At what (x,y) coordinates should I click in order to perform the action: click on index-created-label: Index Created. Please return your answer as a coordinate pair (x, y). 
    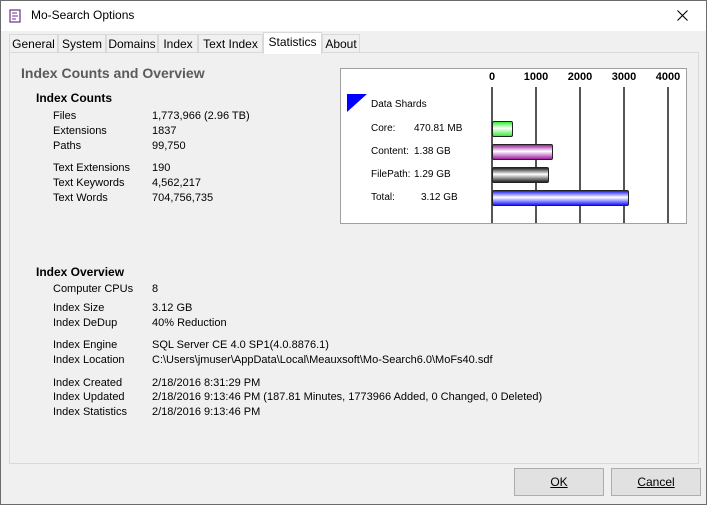
    Looking at the image, I should click on (88, 383).